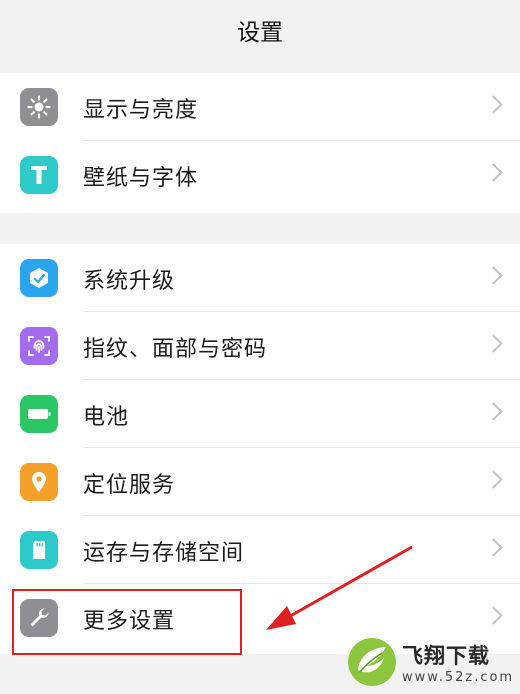  What do you see at coordinates (39, 107) in the screenshot?
I see `brightness-icon` at bounding box center [39, 107].